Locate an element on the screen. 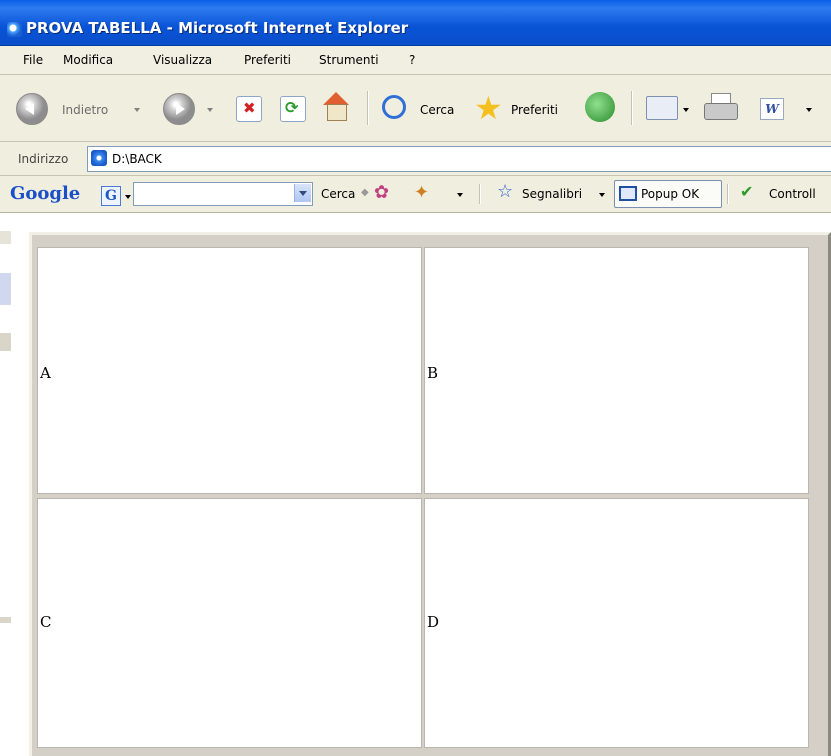 This screenshot has height=756, width=831. bookmarks-dropdown-icon is located at coordinates (602, 195).